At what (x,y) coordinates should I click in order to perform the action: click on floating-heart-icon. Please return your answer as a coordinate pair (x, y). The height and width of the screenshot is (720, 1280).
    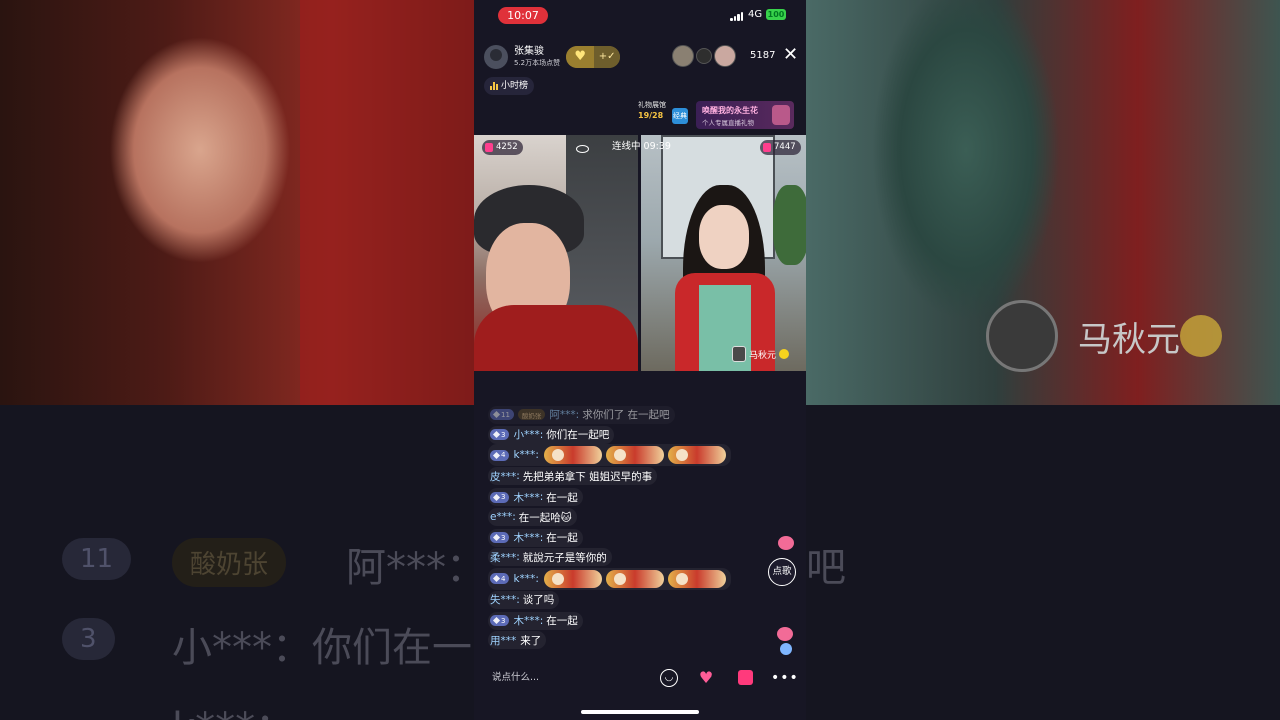
    Looking at the image, I should click on (786, 543).